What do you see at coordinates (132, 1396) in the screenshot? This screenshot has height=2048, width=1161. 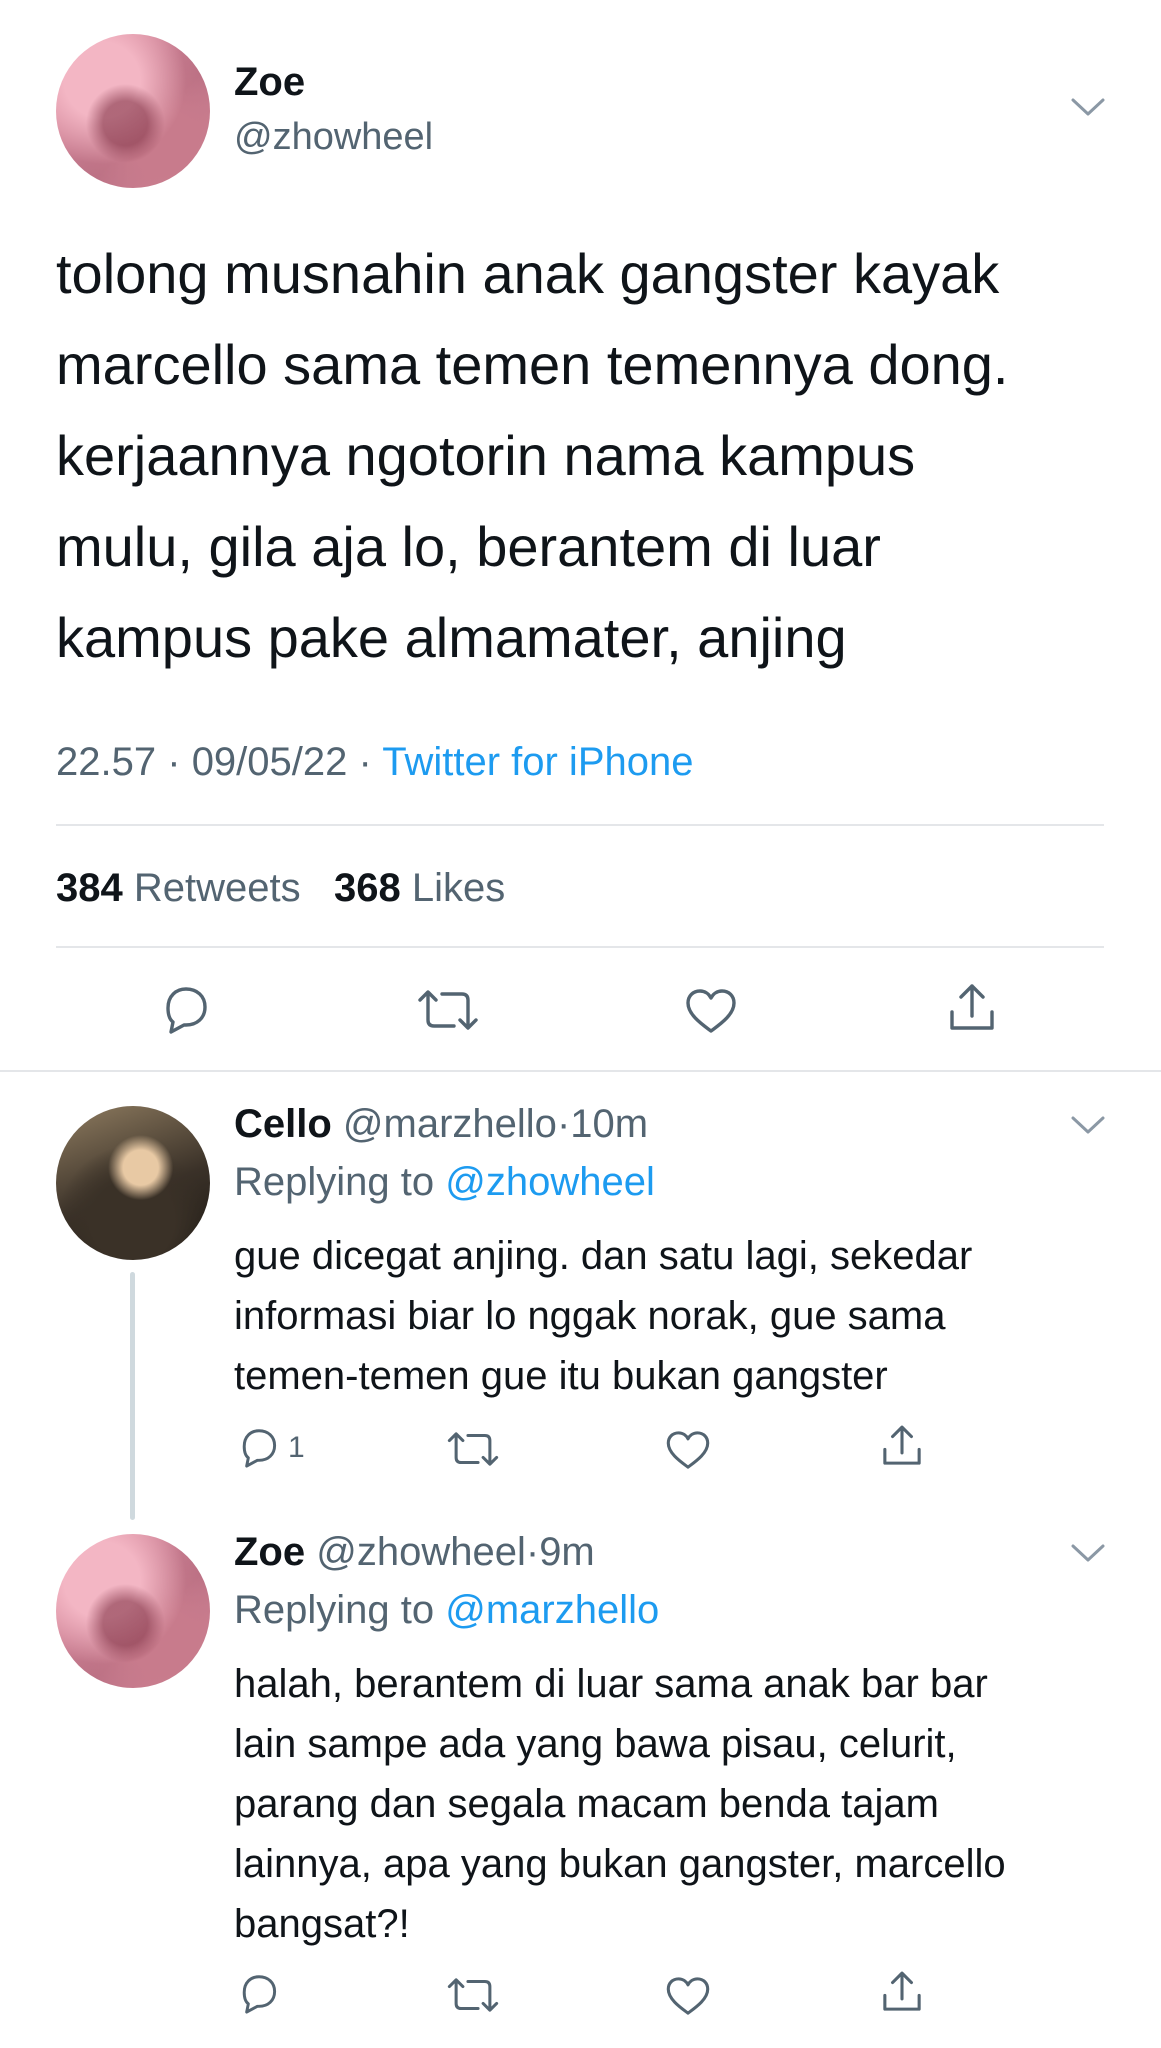 I see `thread-line` at bounding box center [132, 1396].